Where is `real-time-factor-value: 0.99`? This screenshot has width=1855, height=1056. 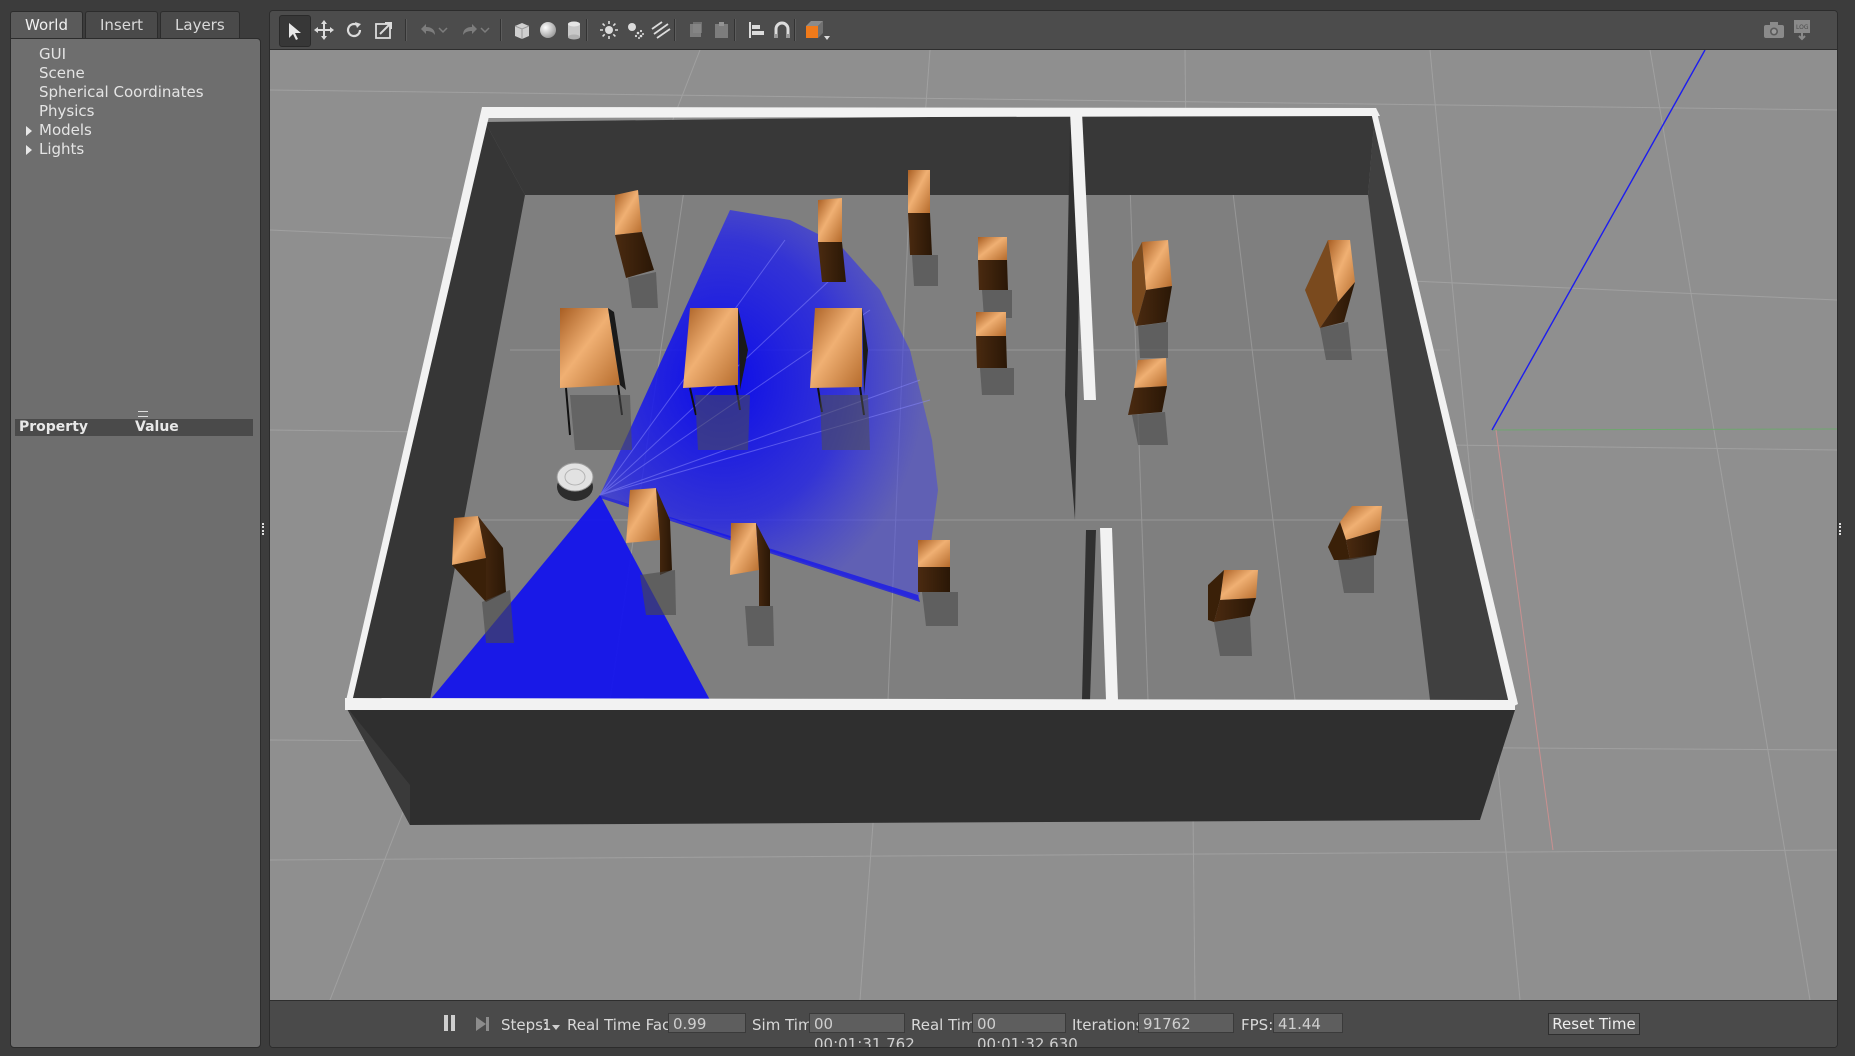
real-time-factor-value: 0.99 is located at coordinates (707, 1023).